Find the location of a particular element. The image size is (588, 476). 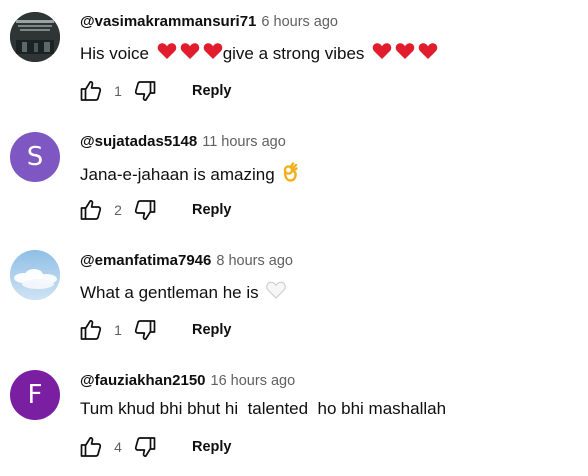

comment-text: Jana-e-jahaan is amazing is located at coordinates (189, 175).